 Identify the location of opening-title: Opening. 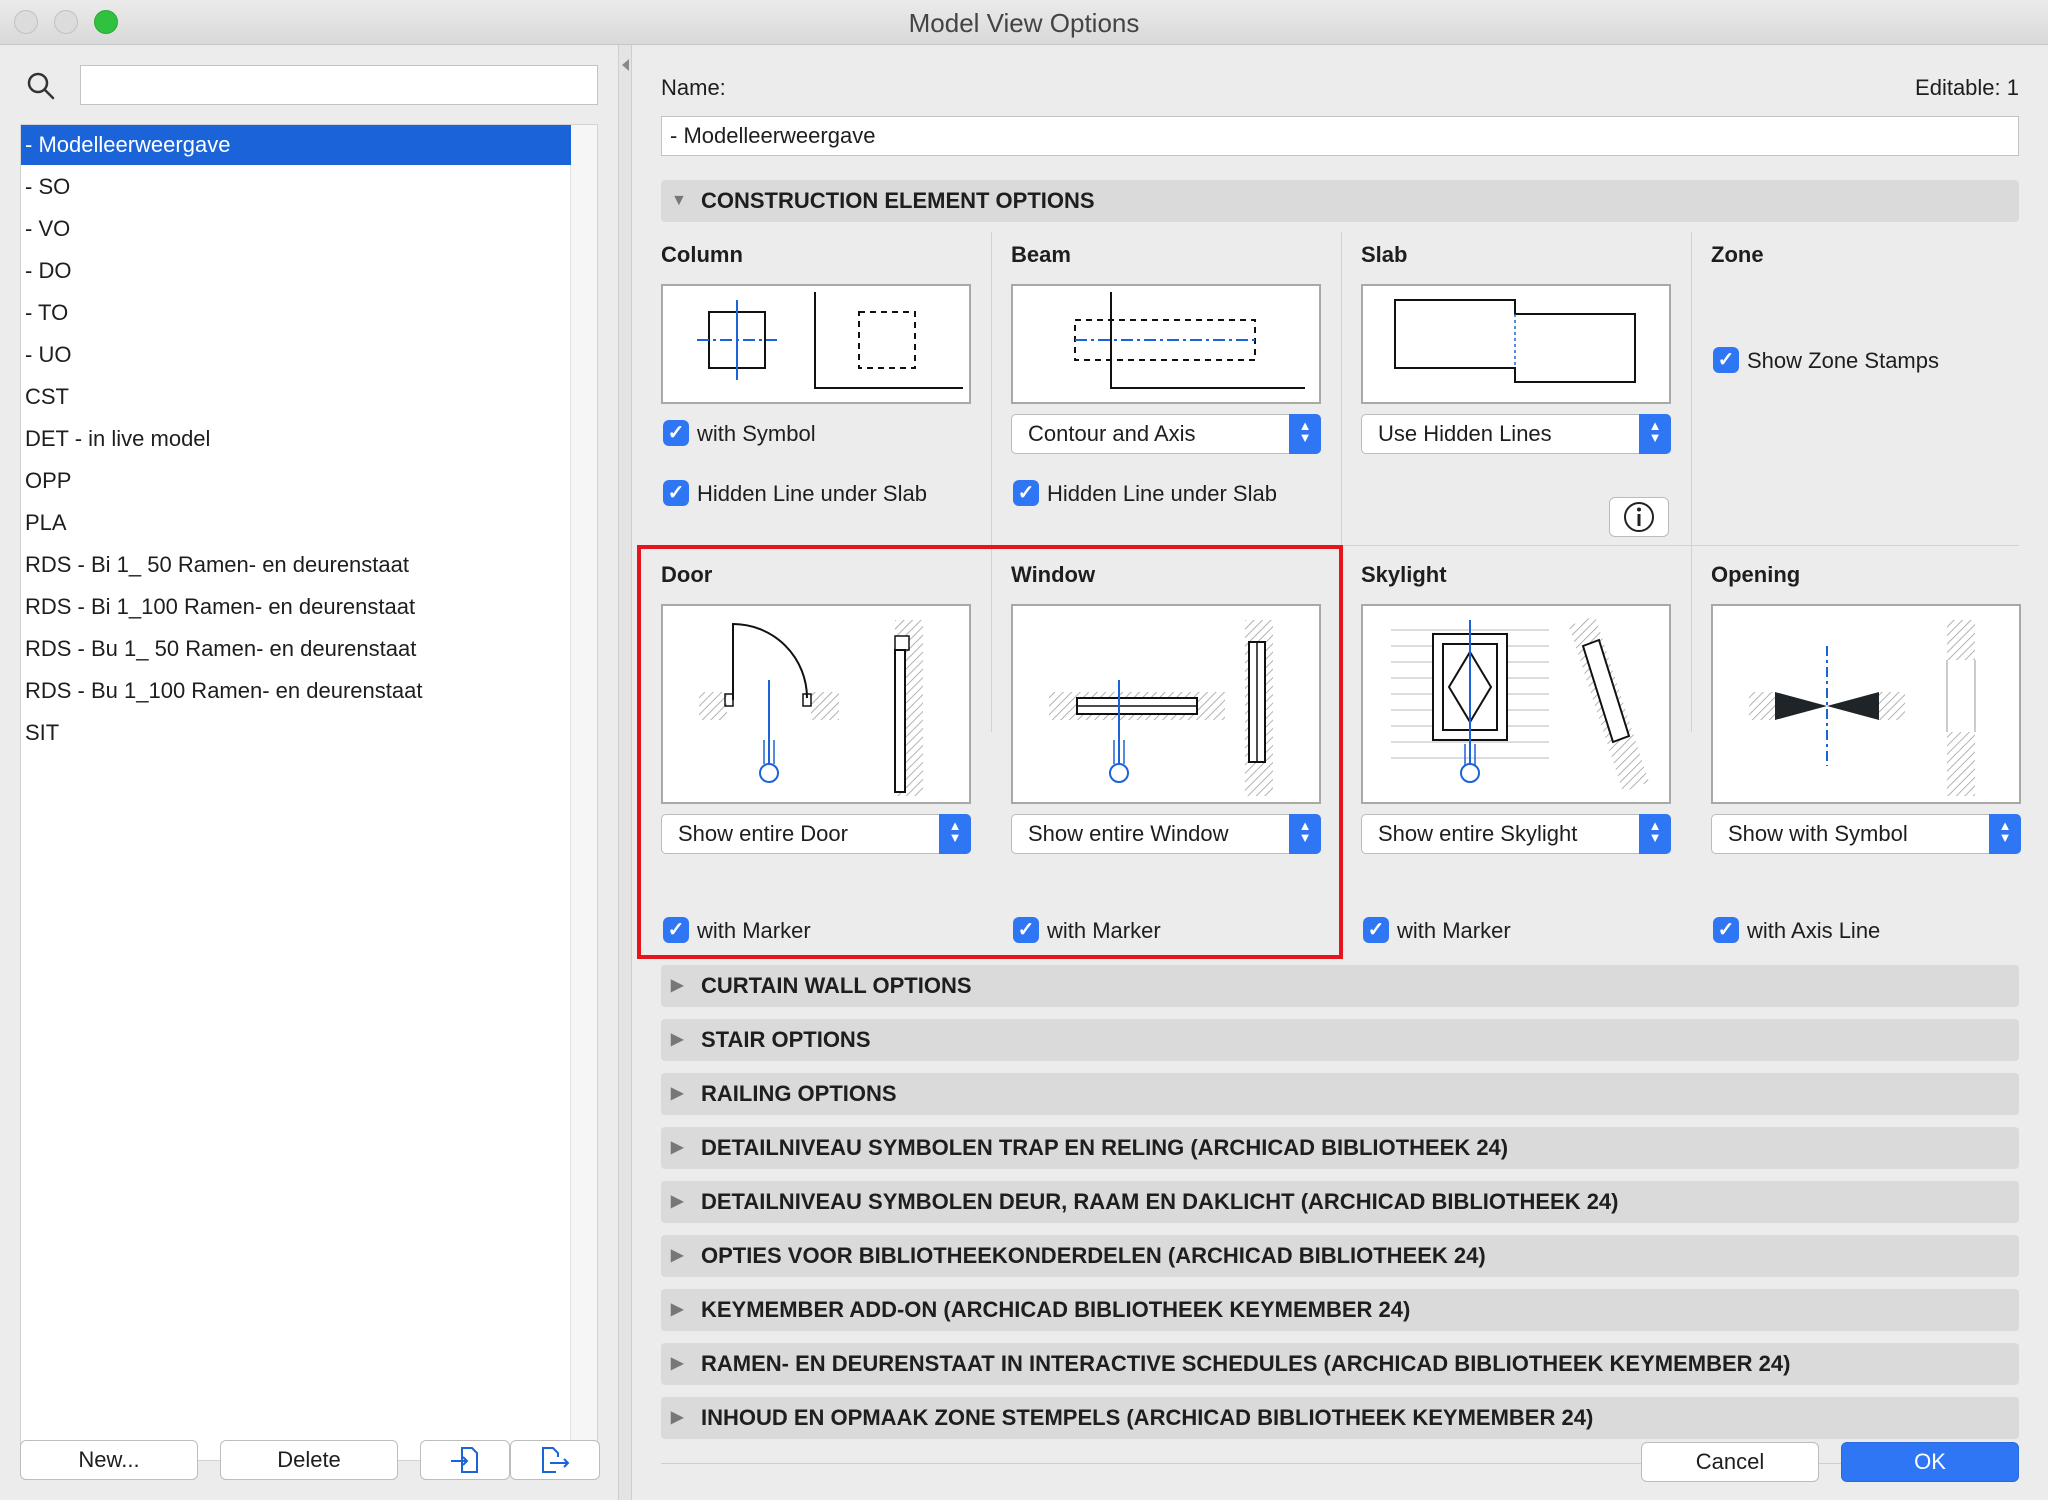
(1756, 574).